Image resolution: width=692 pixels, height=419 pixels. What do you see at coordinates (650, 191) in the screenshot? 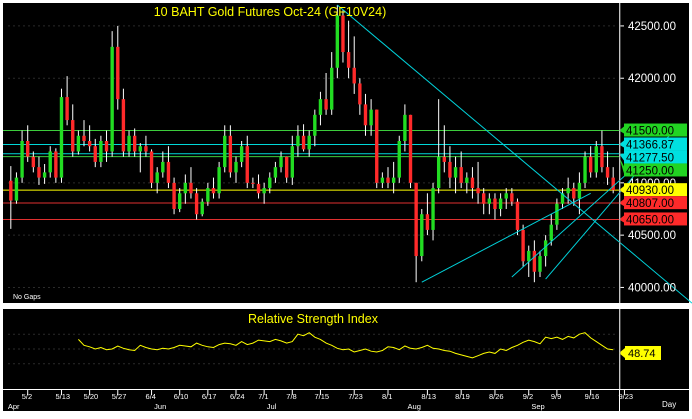
I see `level-label-text: 40930.00` at bounding box center [650, 191].